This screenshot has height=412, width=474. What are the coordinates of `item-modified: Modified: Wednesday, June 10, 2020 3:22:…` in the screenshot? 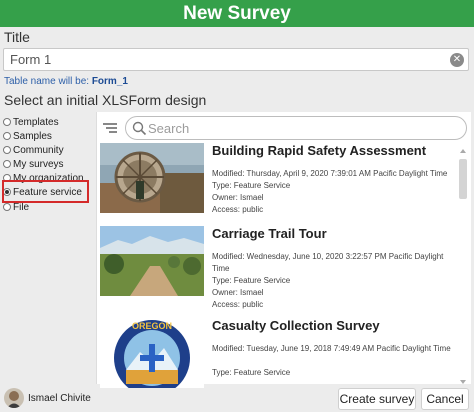 It's located at (328, 262).